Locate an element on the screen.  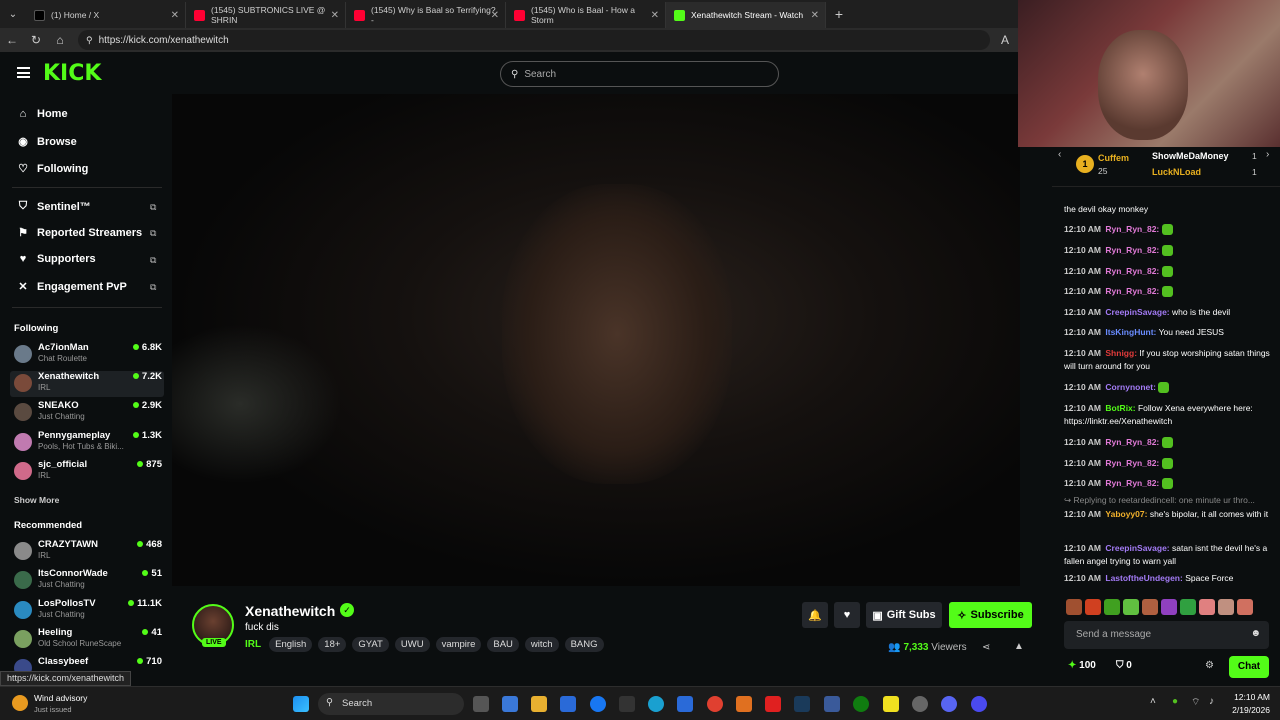
sidebar-item-browse: ◉ Browse is located at coordinates (46, 142).